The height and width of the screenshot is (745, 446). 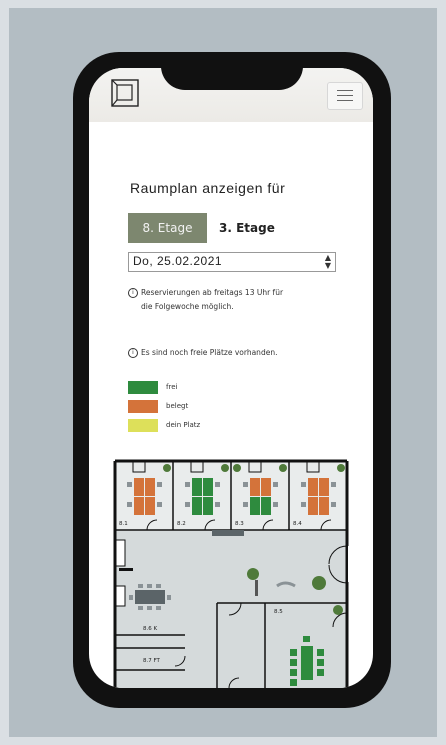 I want to click on date-select: Do, 25.02.2021 ▲ ▼, so click(x=232, y=262).